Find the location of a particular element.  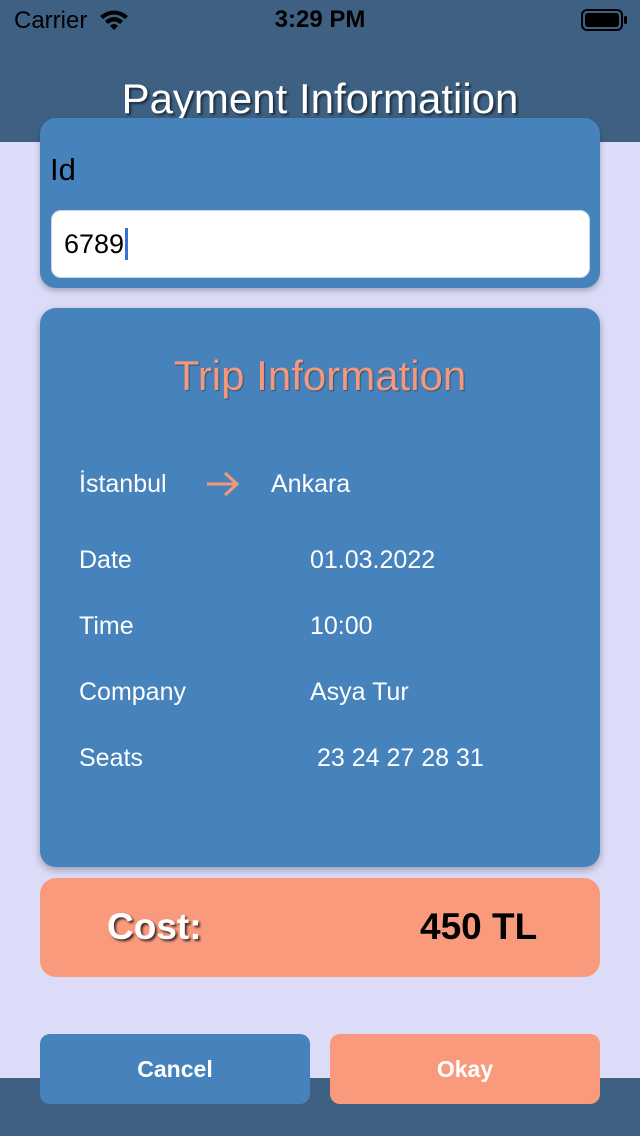

id-input: 6789 is located at coordinates (320, 244).